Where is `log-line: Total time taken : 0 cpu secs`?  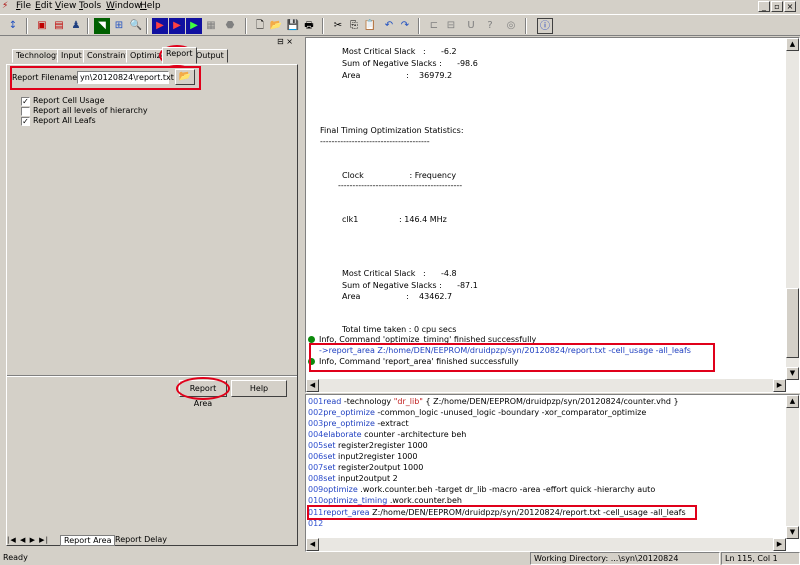
log-line: Total time taken : 0 cpu secs is located at coordinates (399, 329).